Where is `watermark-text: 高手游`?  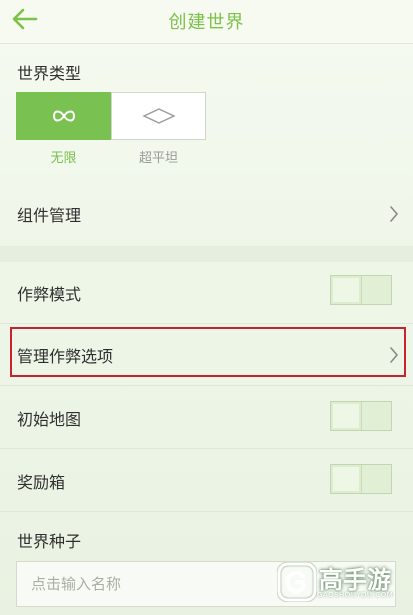 watermark-text: 高手游 is located at coordinates (355, 580).